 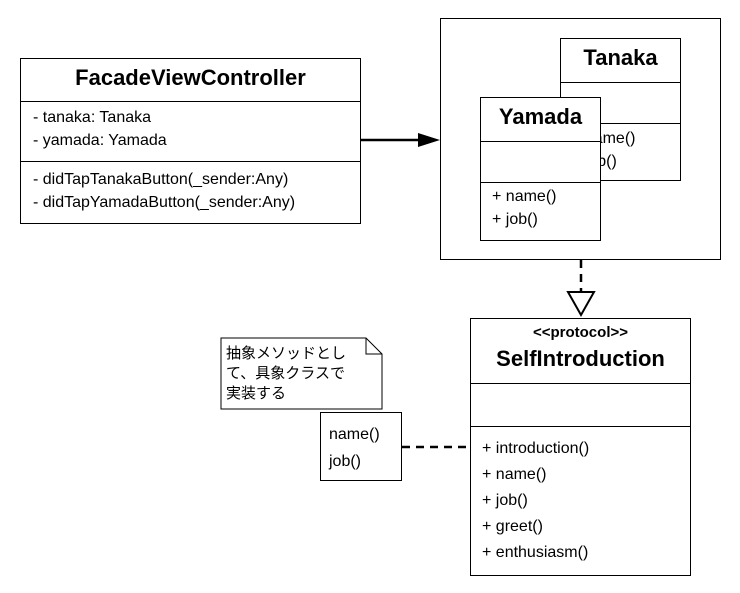 What do you see at coordinates (514, 474) in the screenshot?
I see `protocol-method-name: + name()` at bounding box center [514, 474].